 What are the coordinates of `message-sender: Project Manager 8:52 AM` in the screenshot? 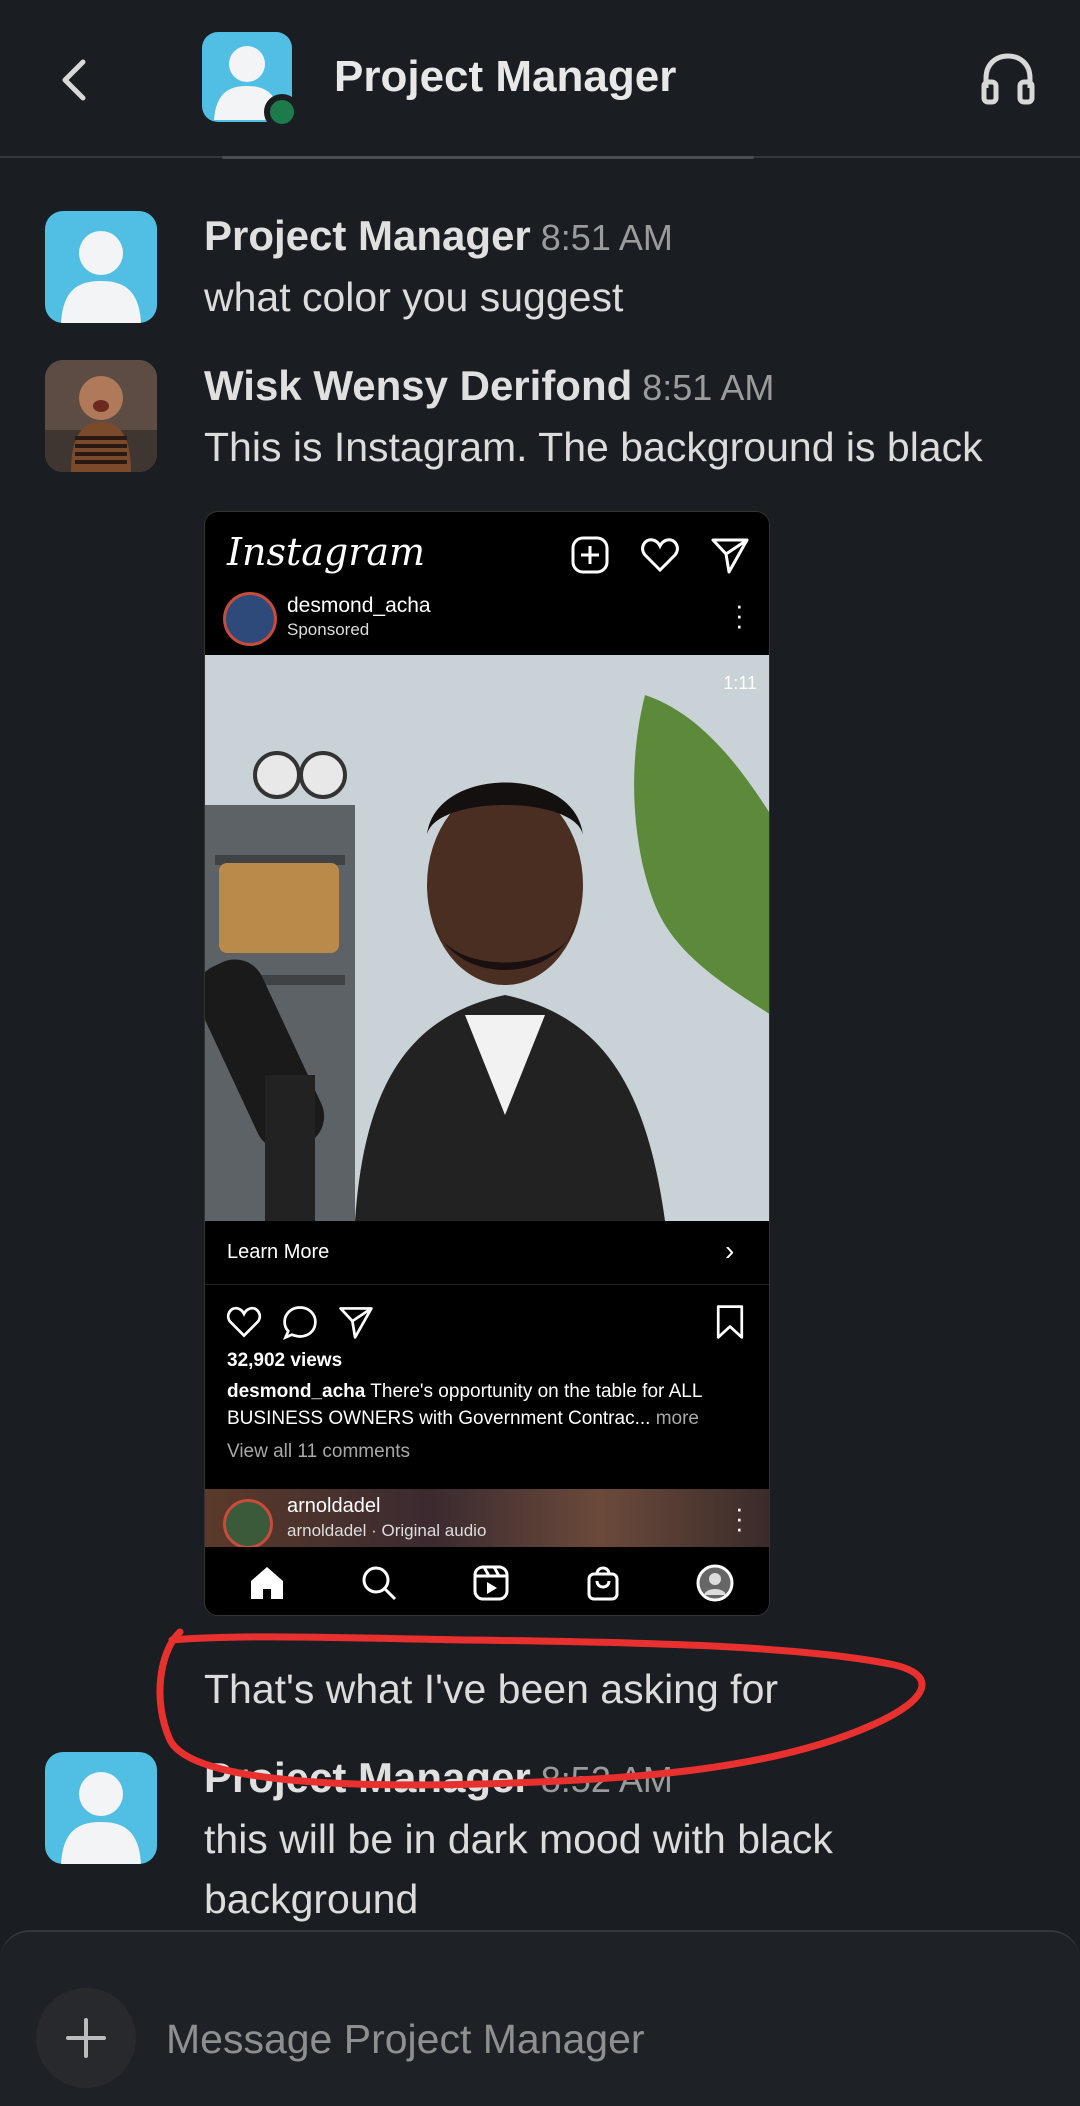 It's located at (438, 1778).